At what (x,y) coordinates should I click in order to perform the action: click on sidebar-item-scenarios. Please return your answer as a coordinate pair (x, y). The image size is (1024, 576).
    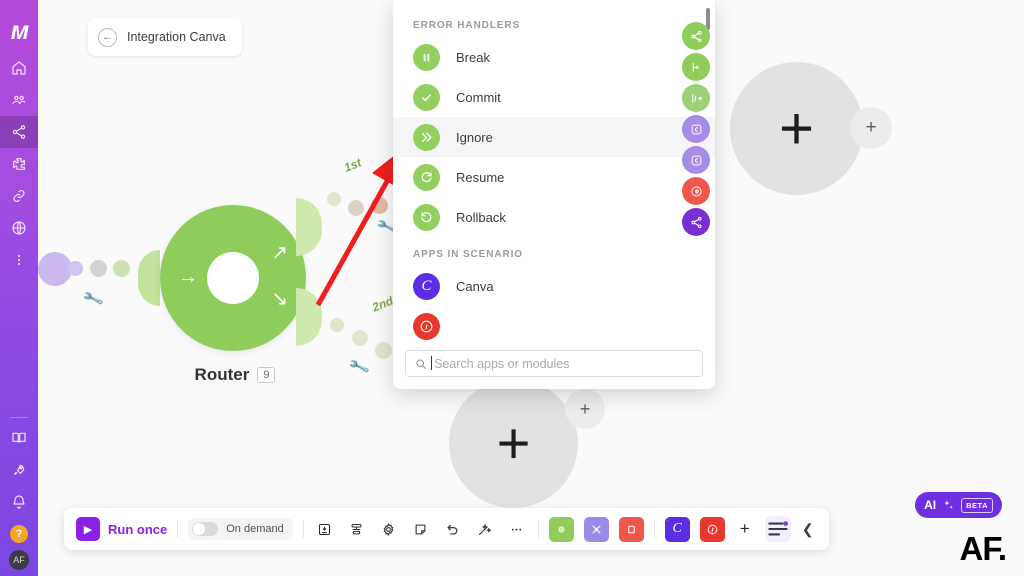
    Looking at the image, I should click on (19, 132).